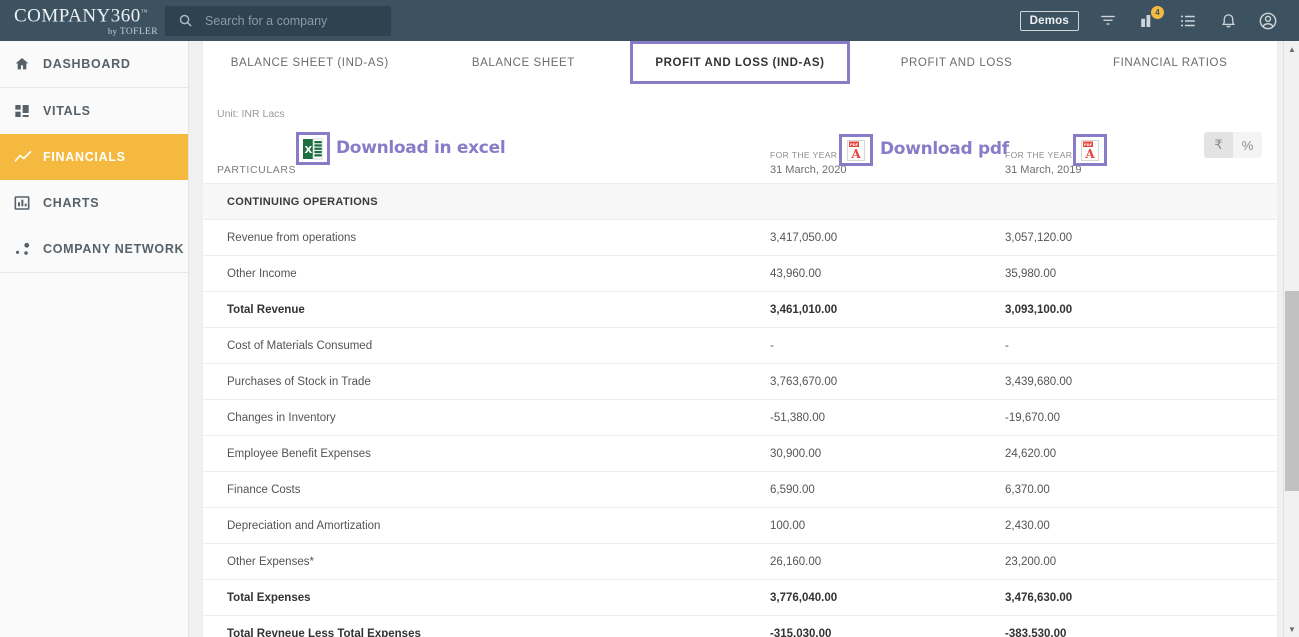 This screenshot has width=1299, height=637. What do you see at coordinates (112, 30) in the screenshot?
I see `brand-by-text: by` at bounding box center [112, 30].